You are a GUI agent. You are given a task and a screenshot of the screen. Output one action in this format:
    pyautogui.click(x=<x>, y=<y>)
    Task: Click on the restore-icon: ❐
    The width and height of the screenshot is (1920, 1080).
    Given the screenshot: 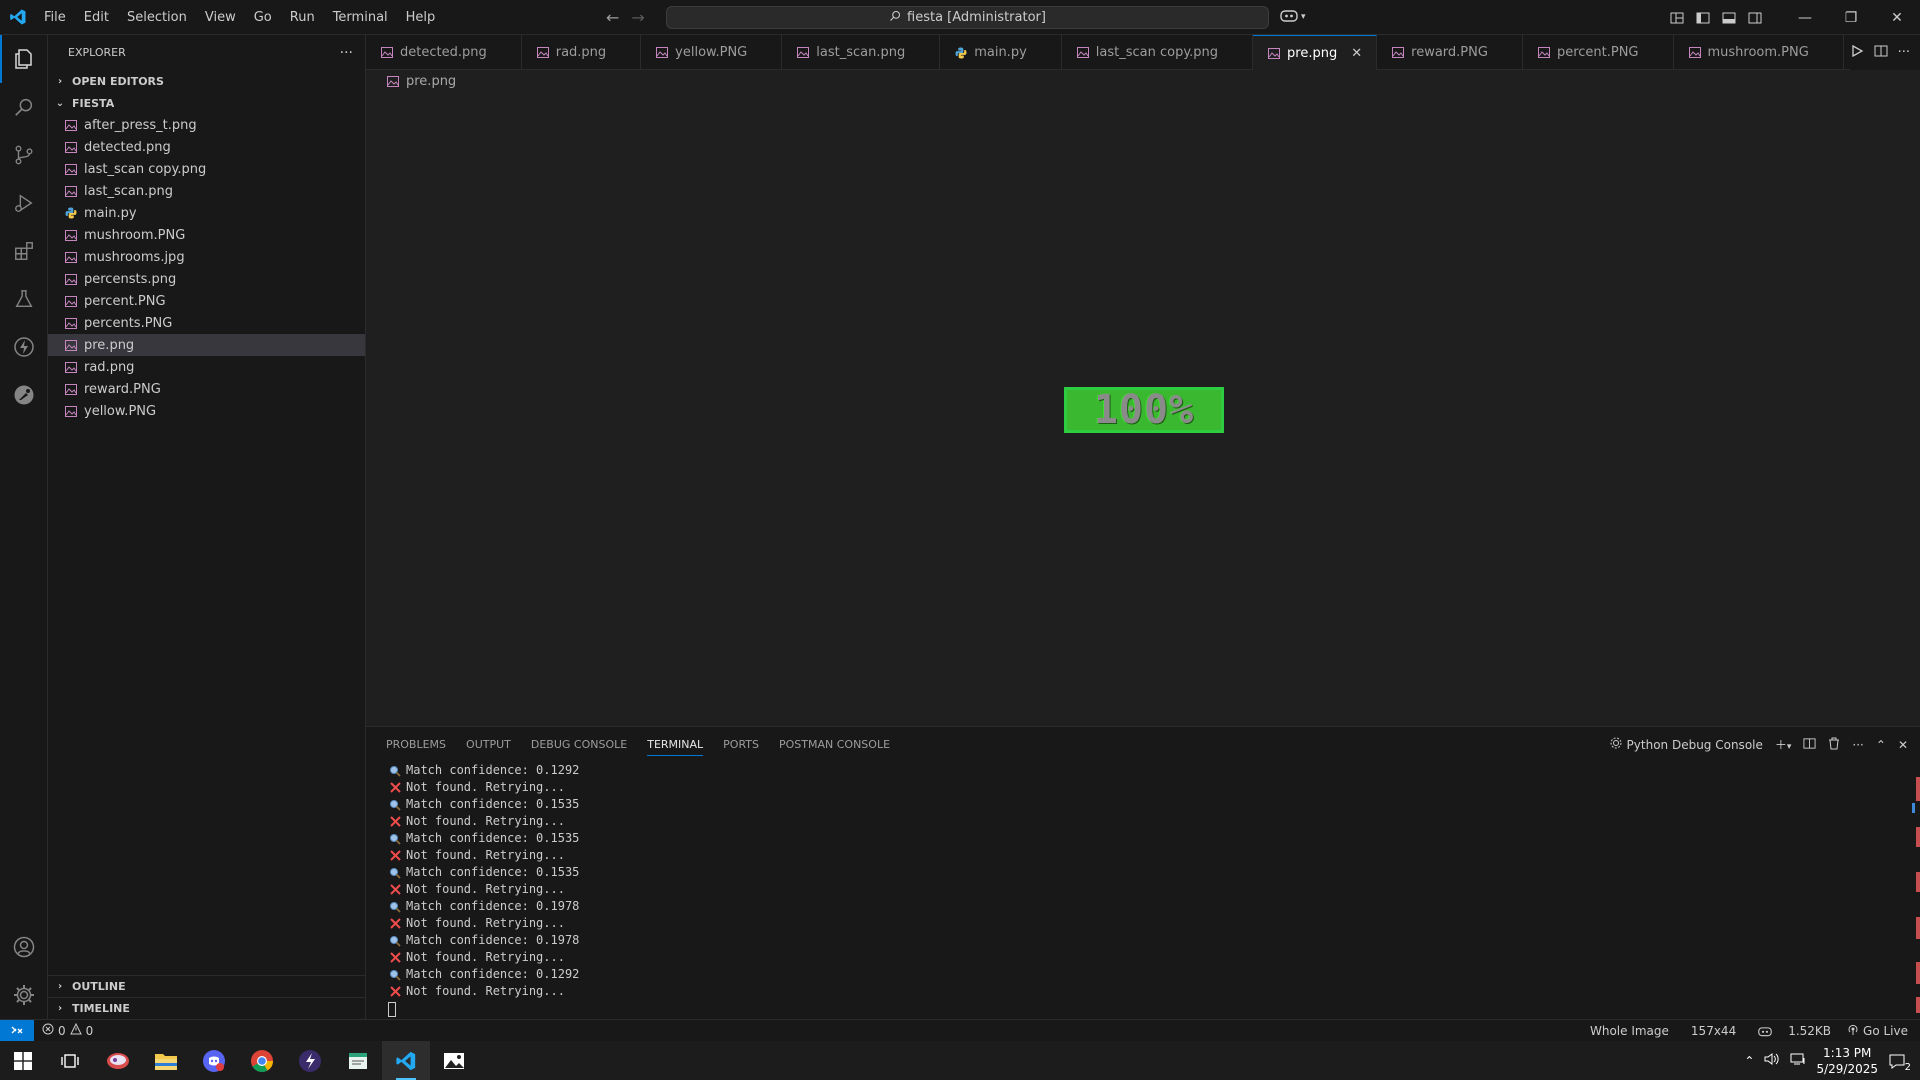 What is the action you would take?
    pyautogui.click(x=1851, y=17)
    